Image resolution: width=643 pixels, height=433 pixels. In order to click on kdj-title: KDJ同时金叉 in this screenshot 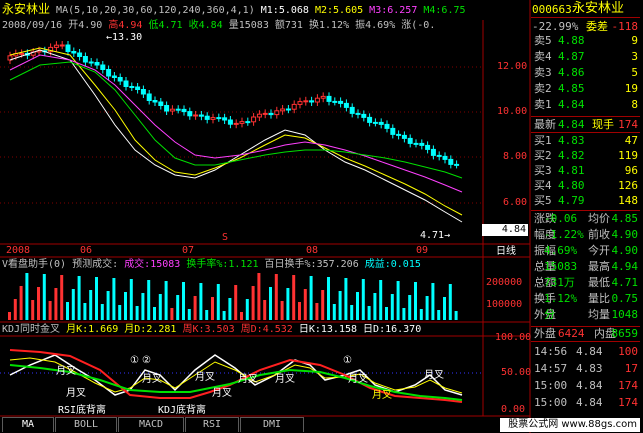, I will do `click(31, 329)`.